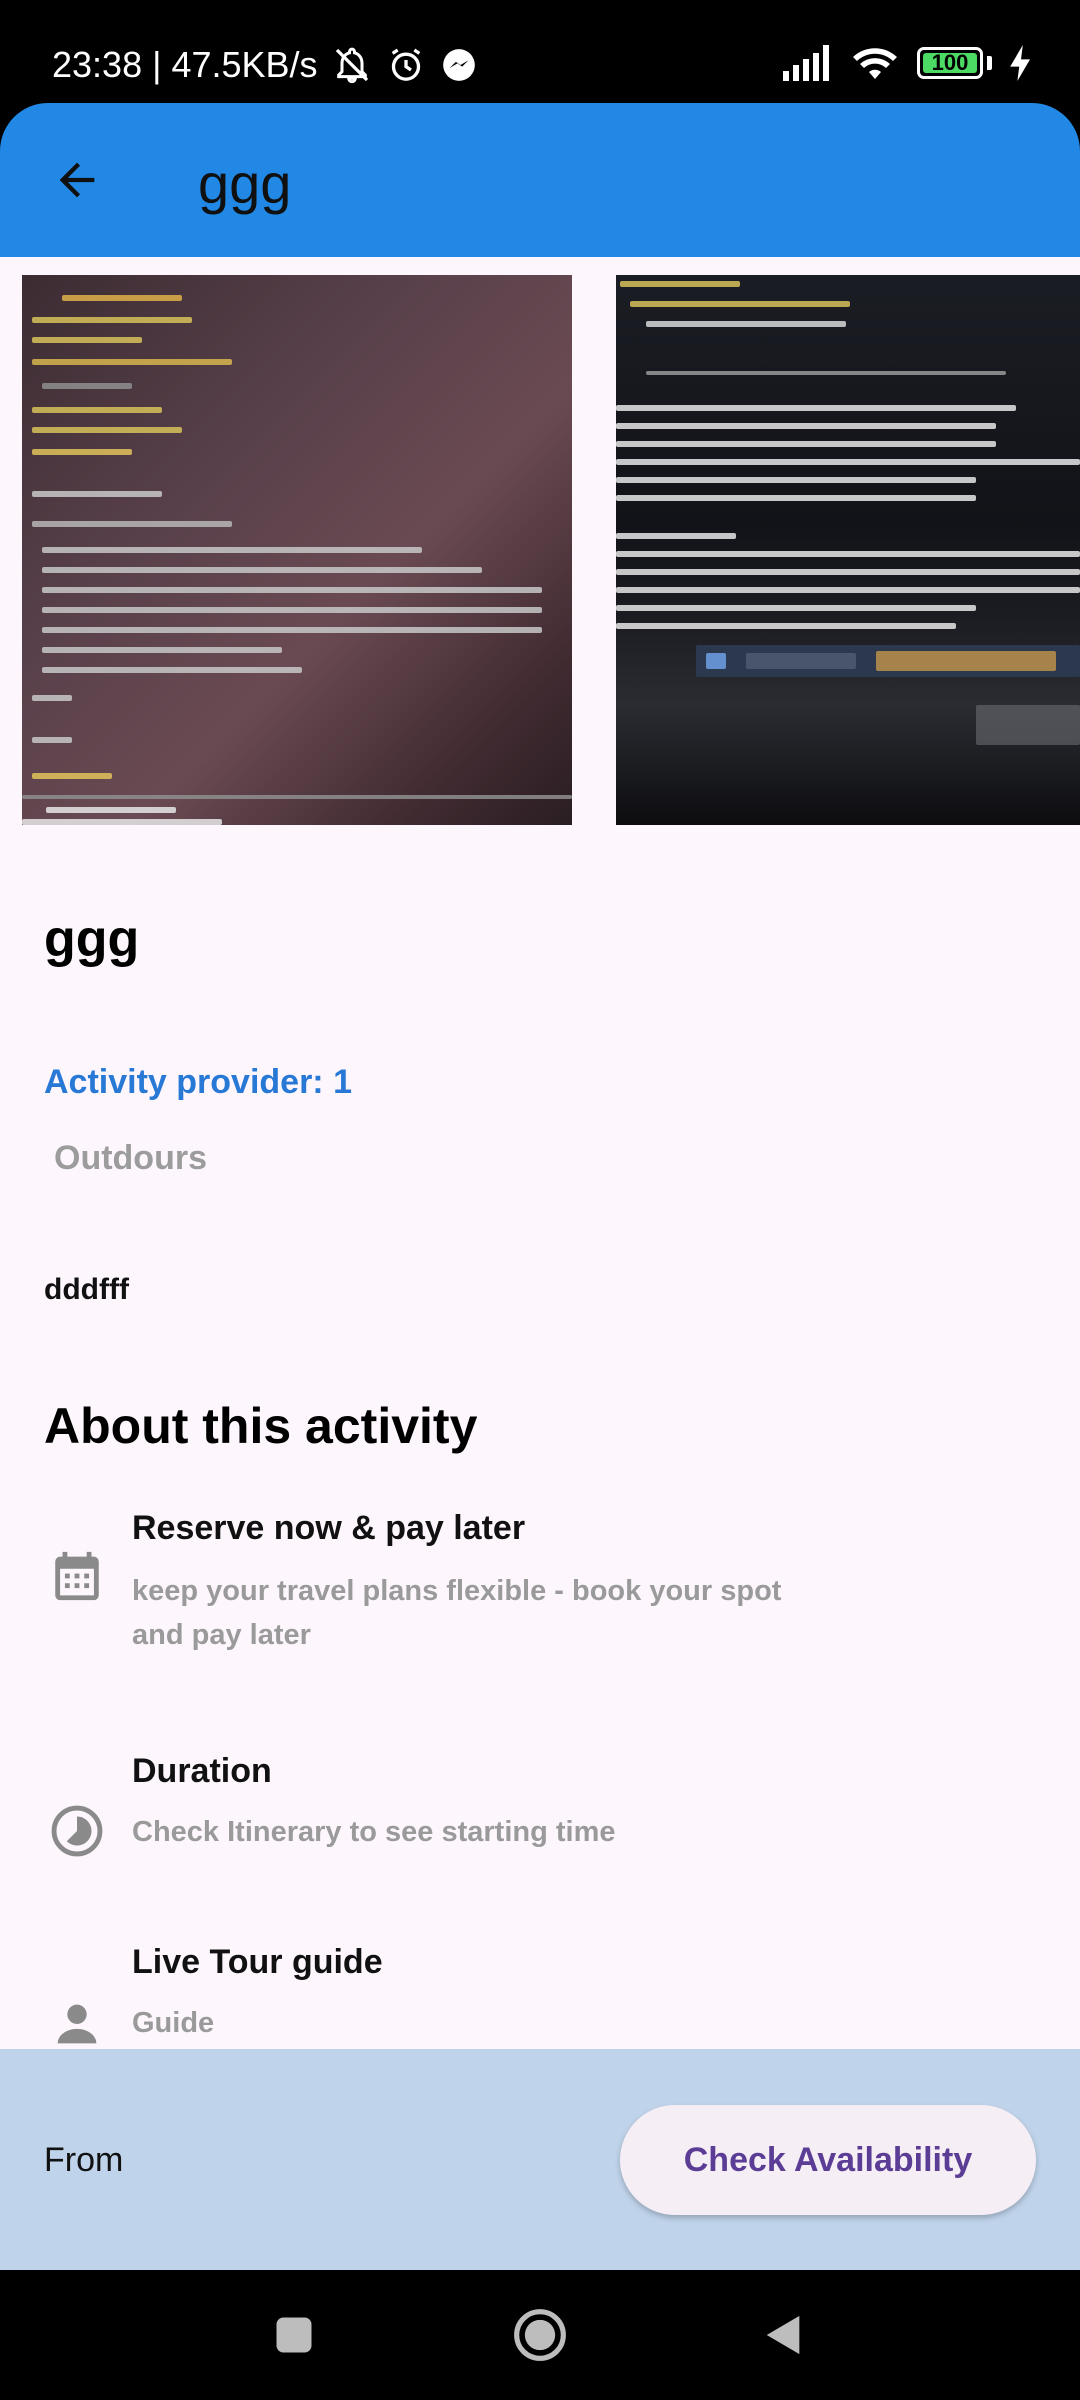 Image resolution: width=1080 pixels, height=2400 pixels. What do you see at coordinates (77, 1831) in the screenshot?
I see `clock-icon` at bounding box center [77, 1831].